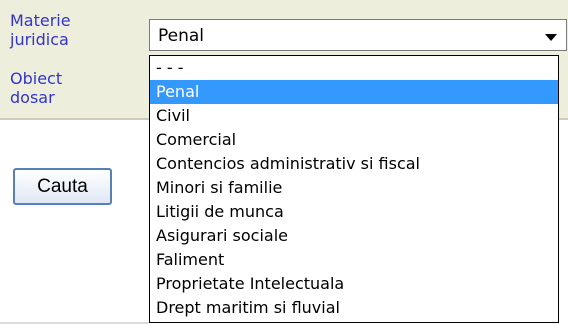 The height and width of the screenshot is (324, 568). I want to click on option-asigurari-sociale: Asigurari sociale, so click(354, 236).